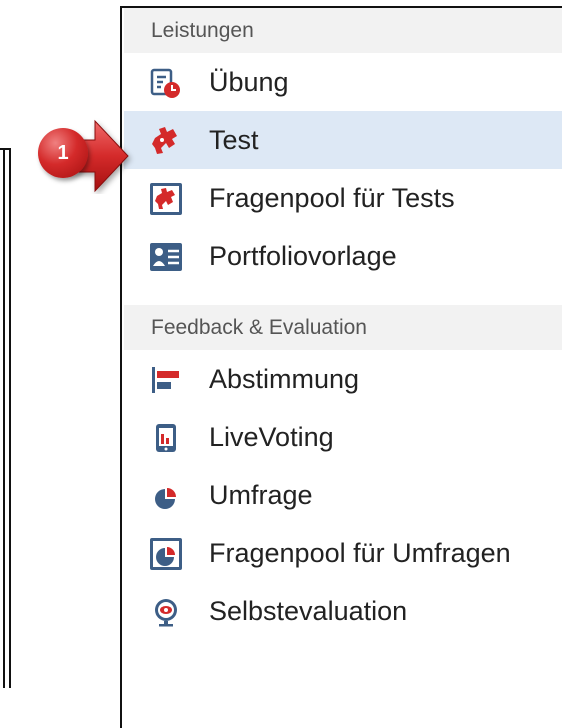  I want to click on menu-item-label: Test, so click(234, 140).